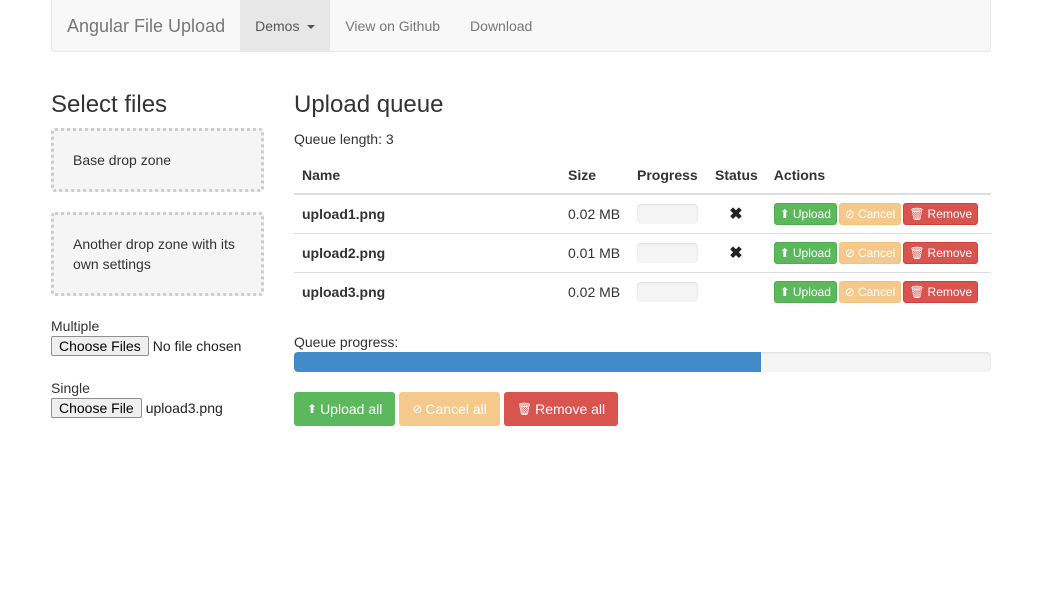 This screenshot has height=590, width=1042. What do you see at coordinates (277, 26) in the screenshot?
I see `nav-item-demos-label: Demos` at bounding box center [277, 26].